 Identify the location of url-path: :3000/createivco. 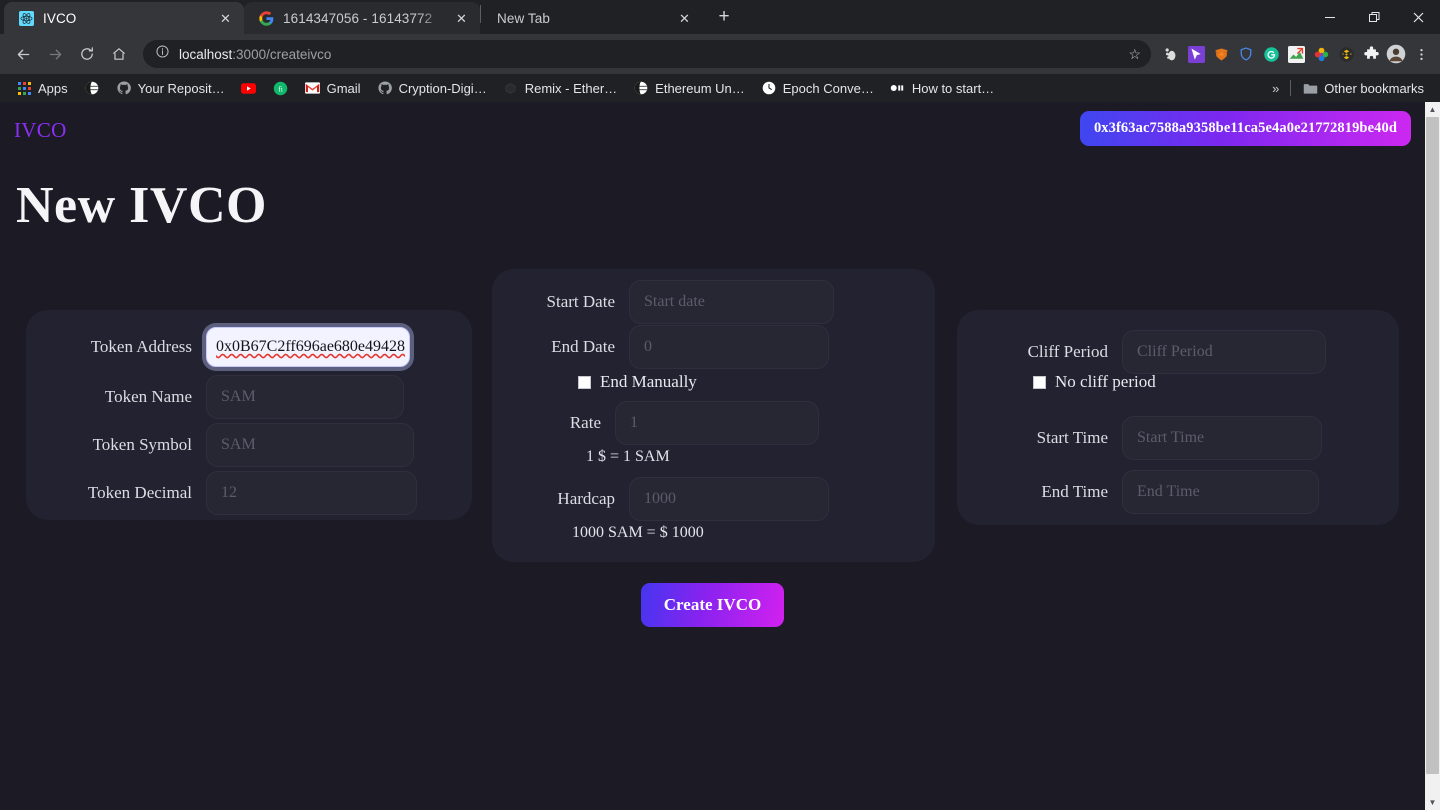
(282, 54).